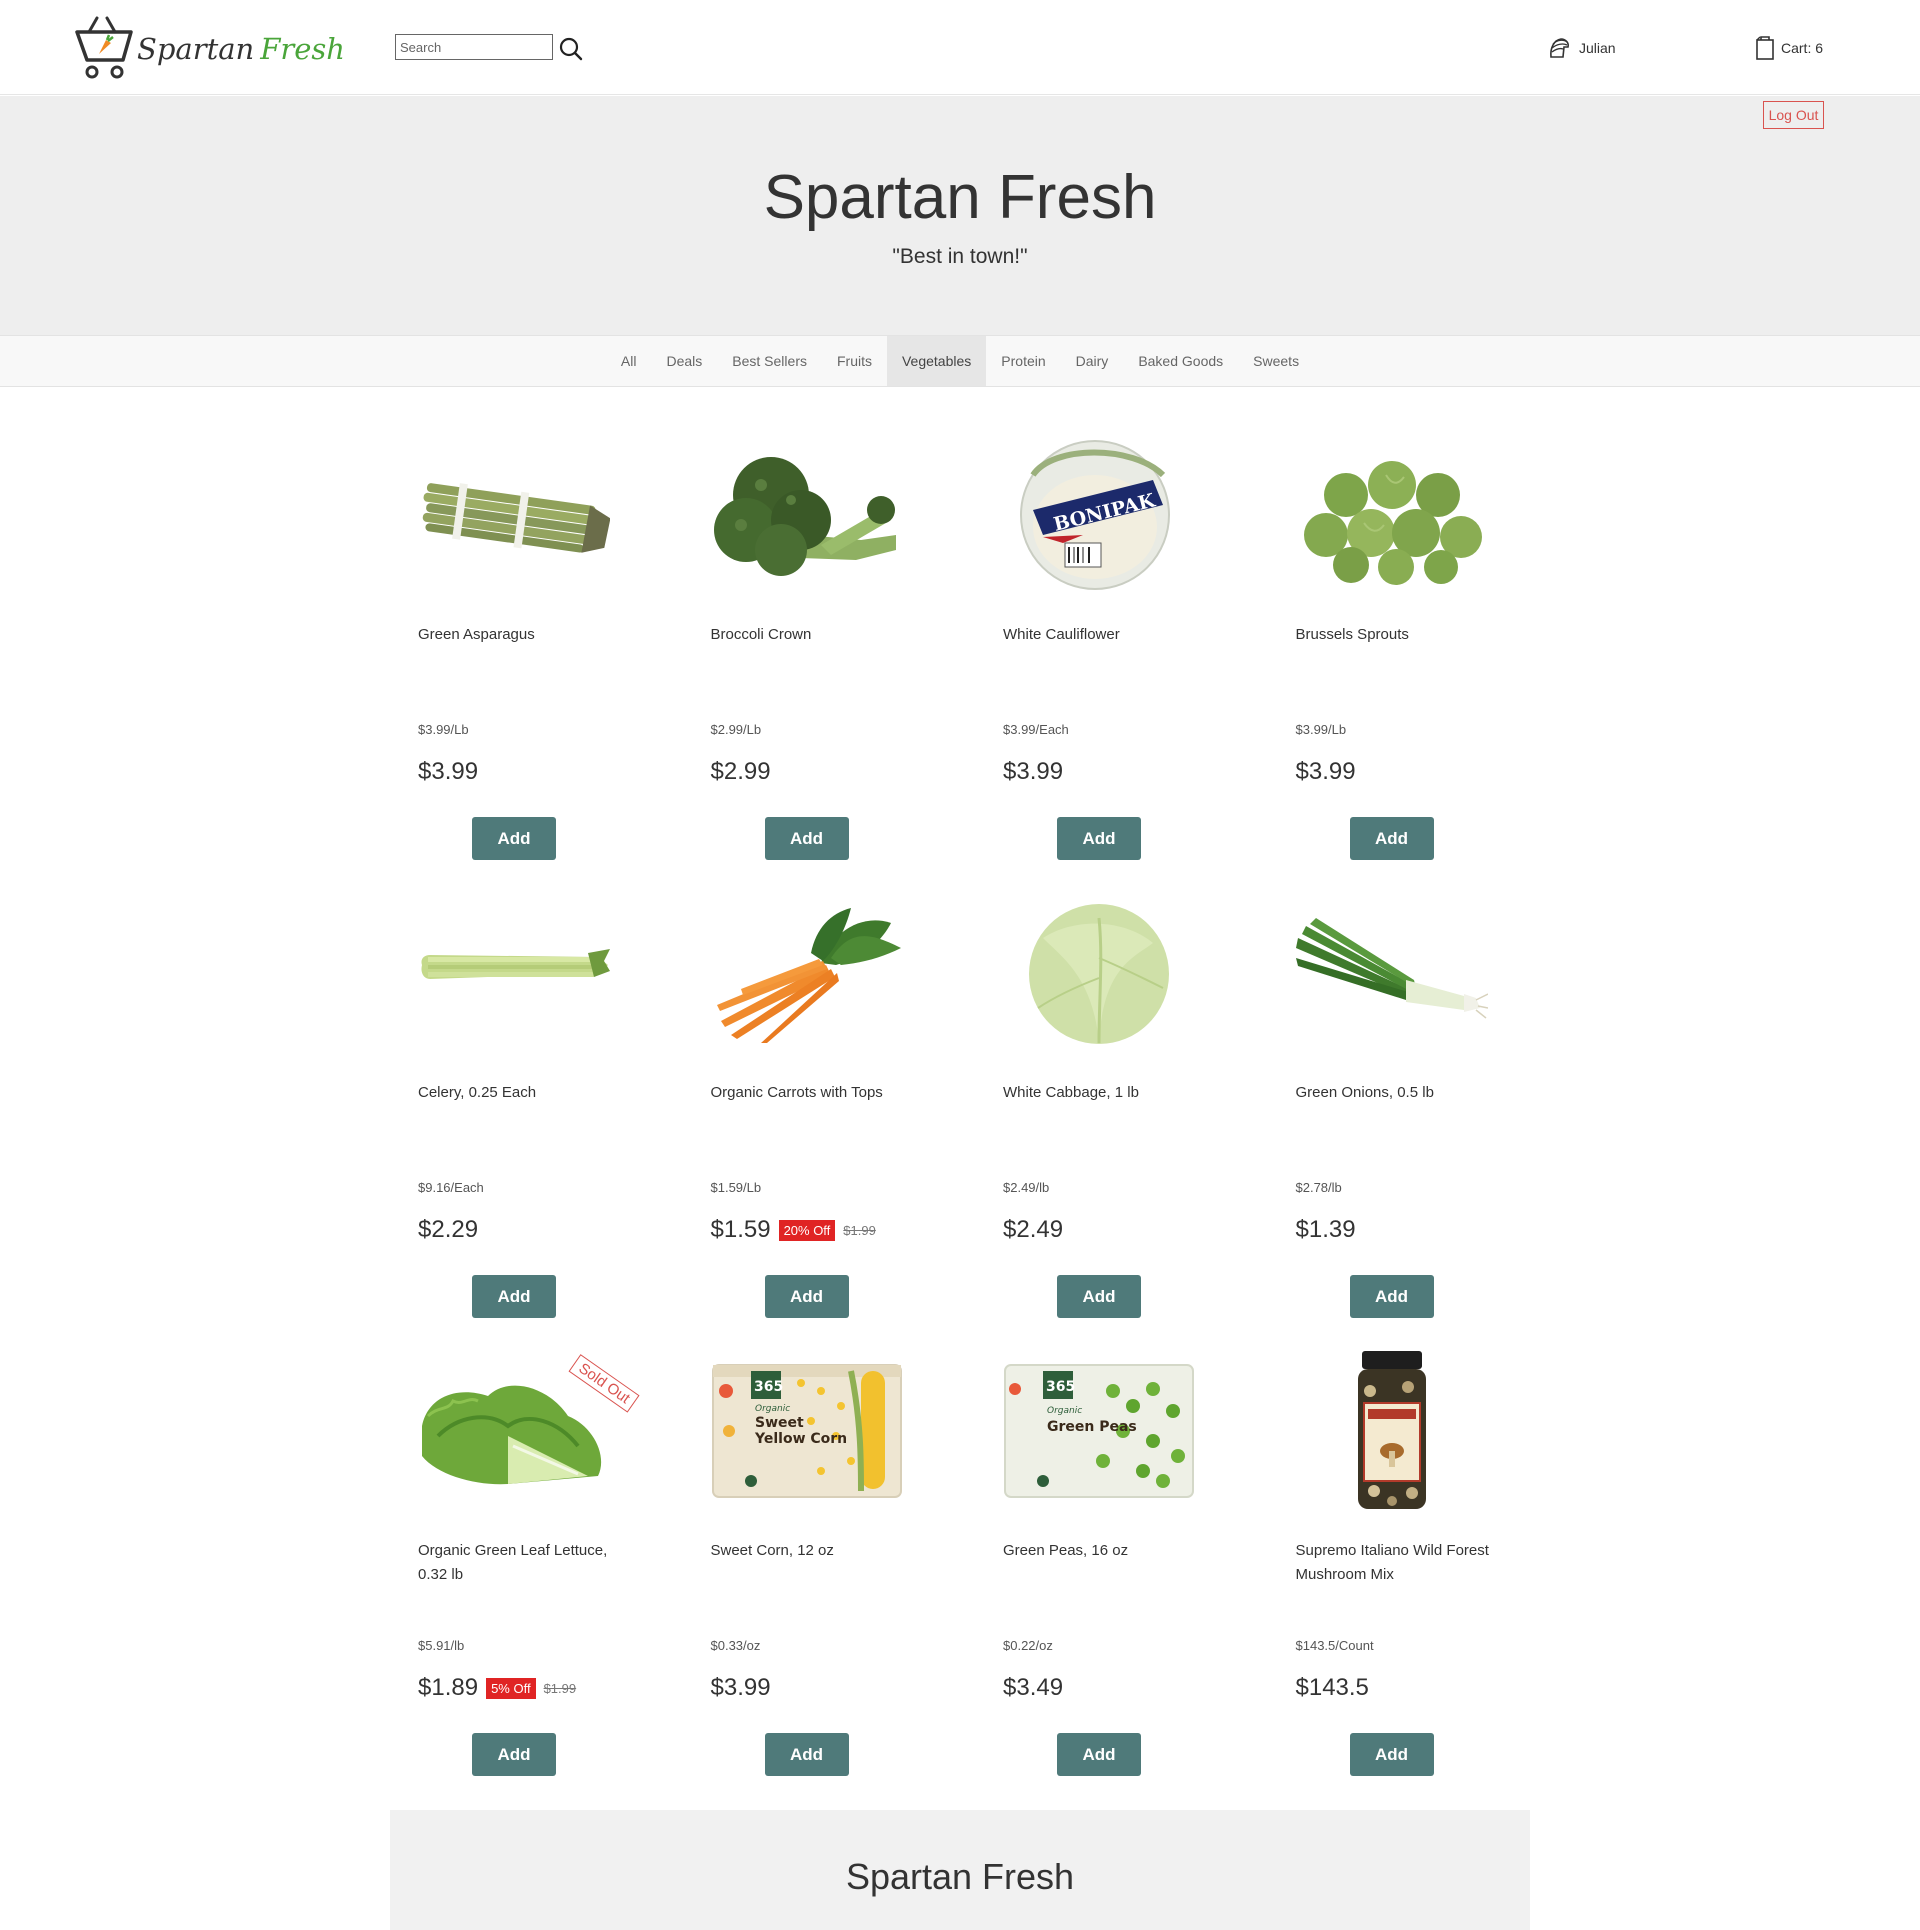 The width and height of the screenshot is (1920, 1930). Describe the element at coordinates (518, 1563) in the screenshot. I see `product-name: Organic Green Leaf Lettuce, 0.32 lb` at that location.